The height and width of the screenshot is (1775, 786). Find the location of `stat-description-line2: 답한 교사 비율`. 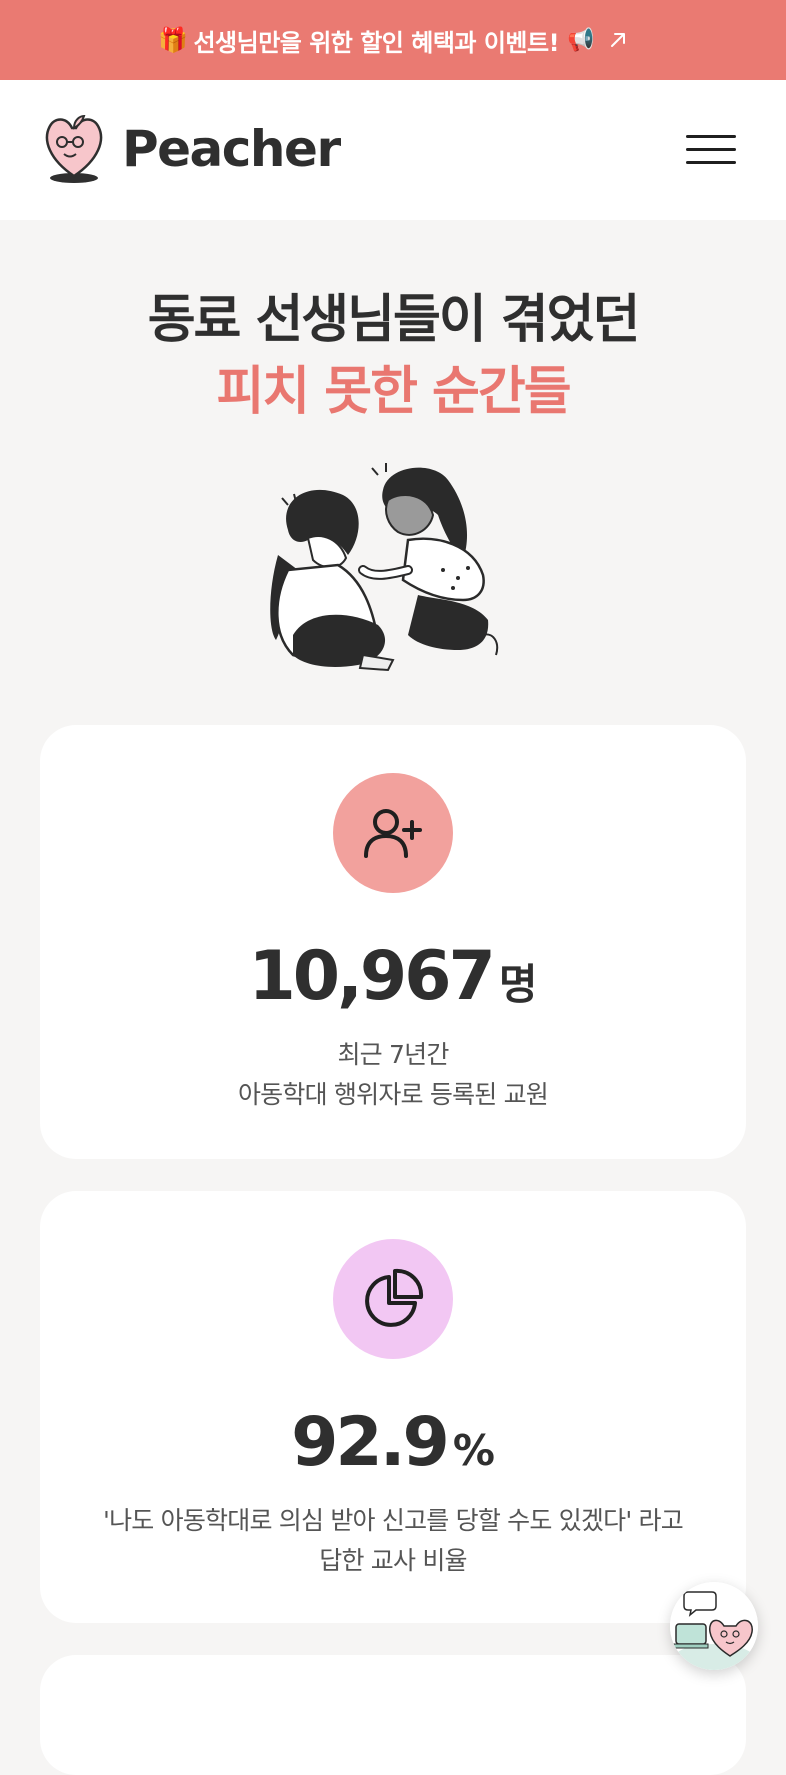

stat-description-line2: 답한 교사 비율 is located at coordinates (393, 1560).